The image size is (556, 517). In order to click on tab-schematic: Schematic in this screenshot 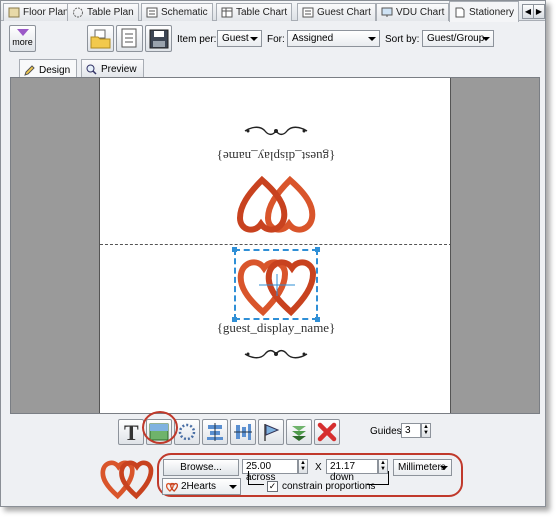, I will do `click(177, 12)`.